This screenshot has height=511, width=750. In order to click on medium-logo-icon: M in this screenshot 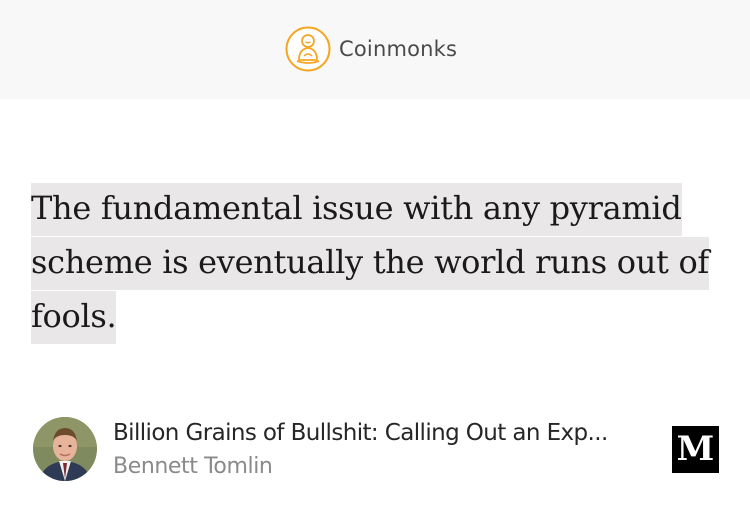, I will do `click(695, 449)`.